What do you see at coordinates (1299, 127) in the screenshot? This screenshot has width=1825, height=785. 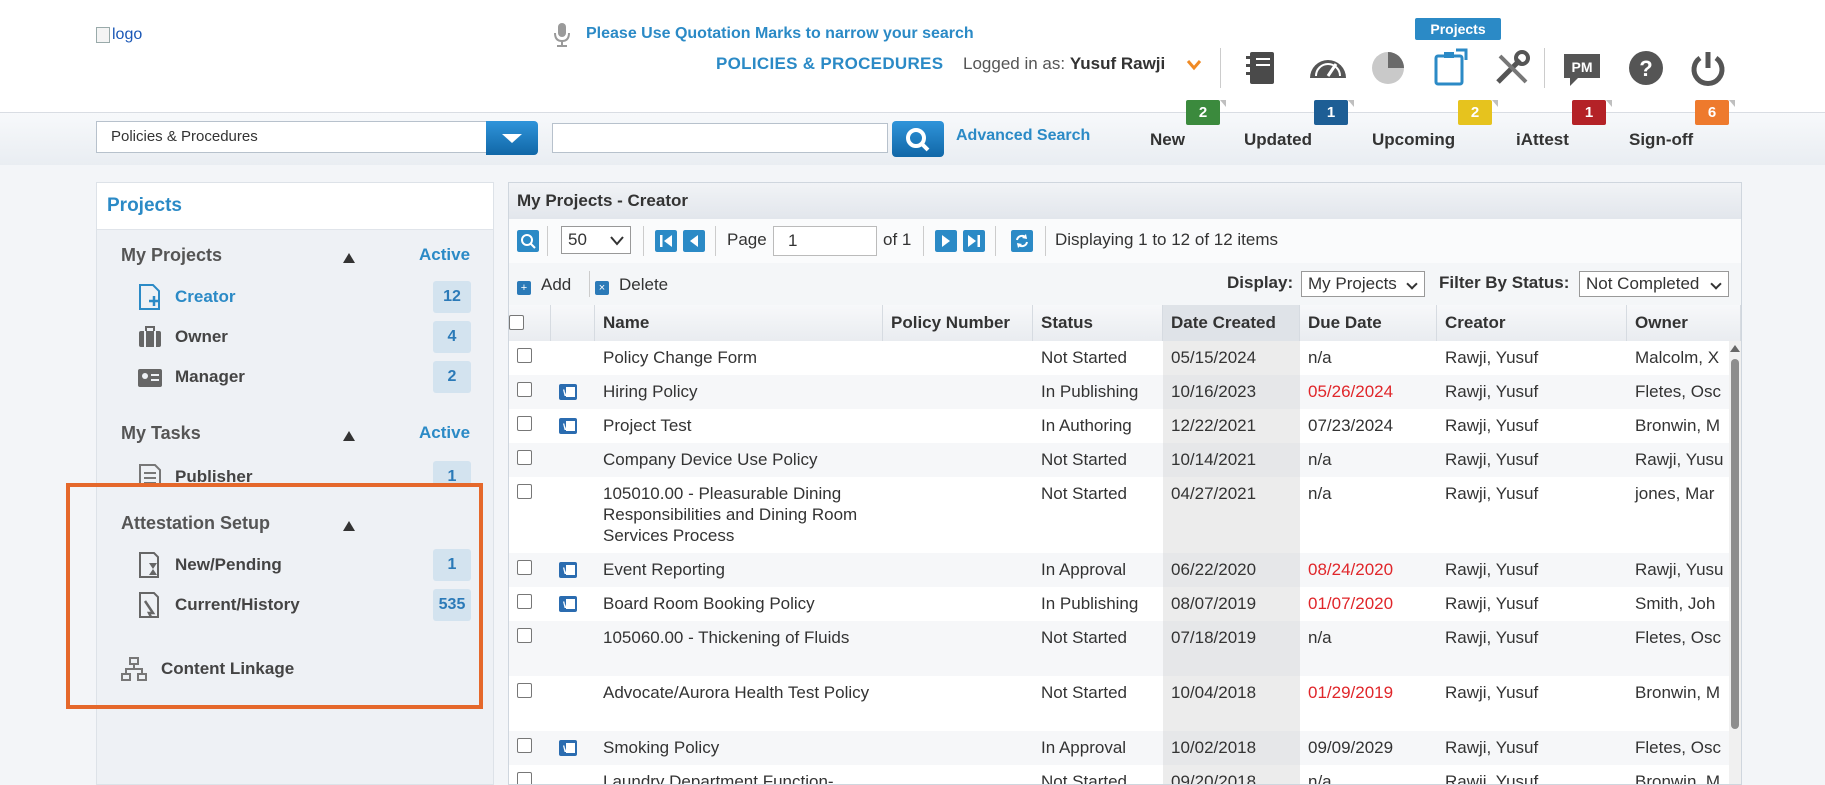 I see `stat-updated: 1 Updated` at bounding box center [1299, 127].